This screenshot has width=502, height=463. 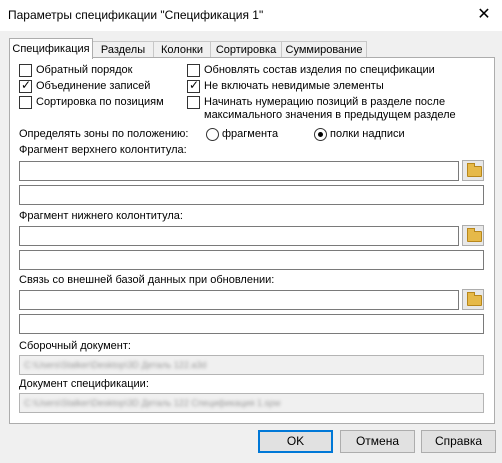 What do you see at coordinates (93, 86) in the screenshot?
I see `merge-records-label: Объединение записей` at bounding box center [93, 86].